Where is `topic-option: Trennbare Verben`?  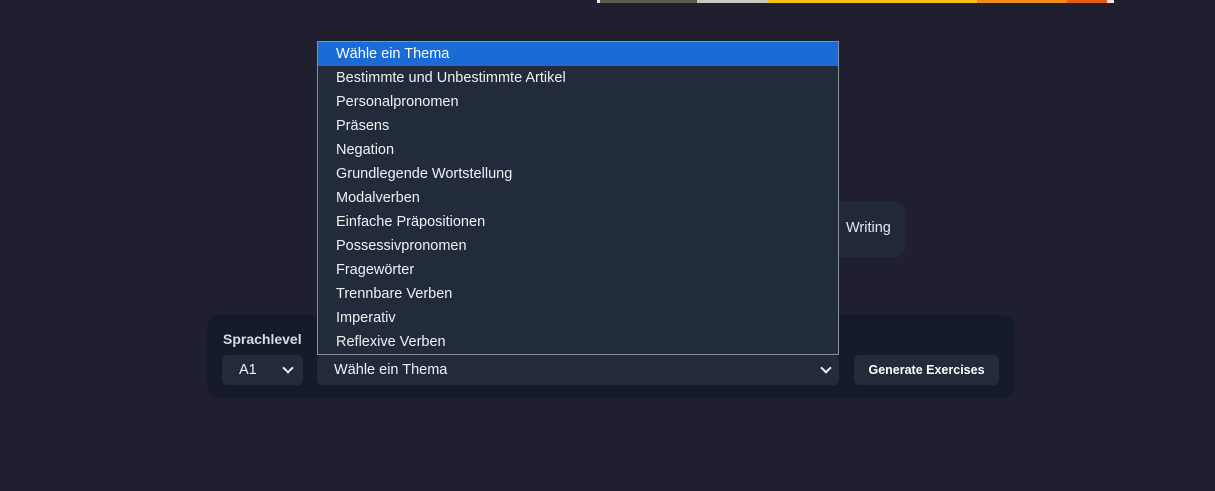 topic-option: Trennbare Verben is located at coordinates (578, 294).